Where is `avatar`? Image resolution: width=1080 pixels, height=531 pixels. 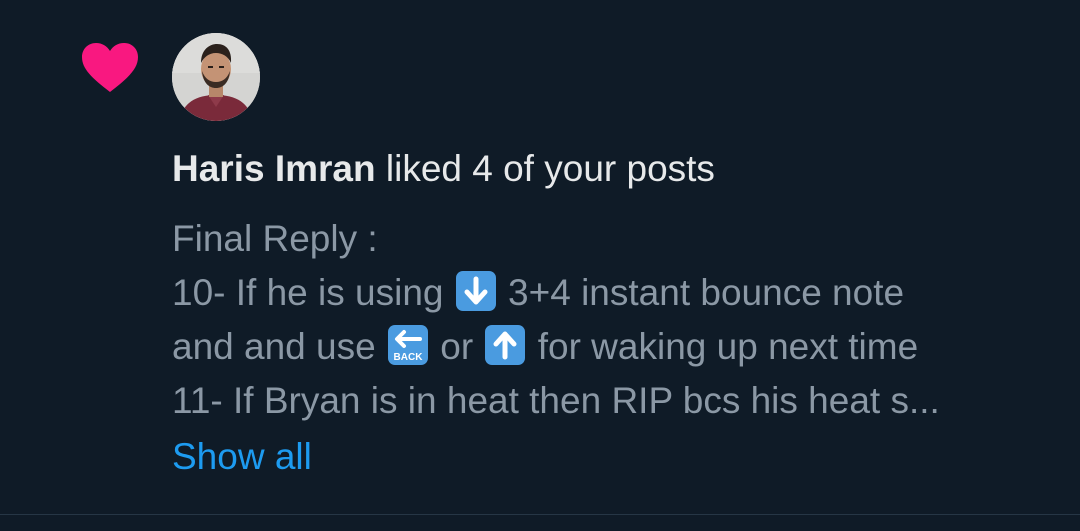
avatar is located at coordinates (216, 77).